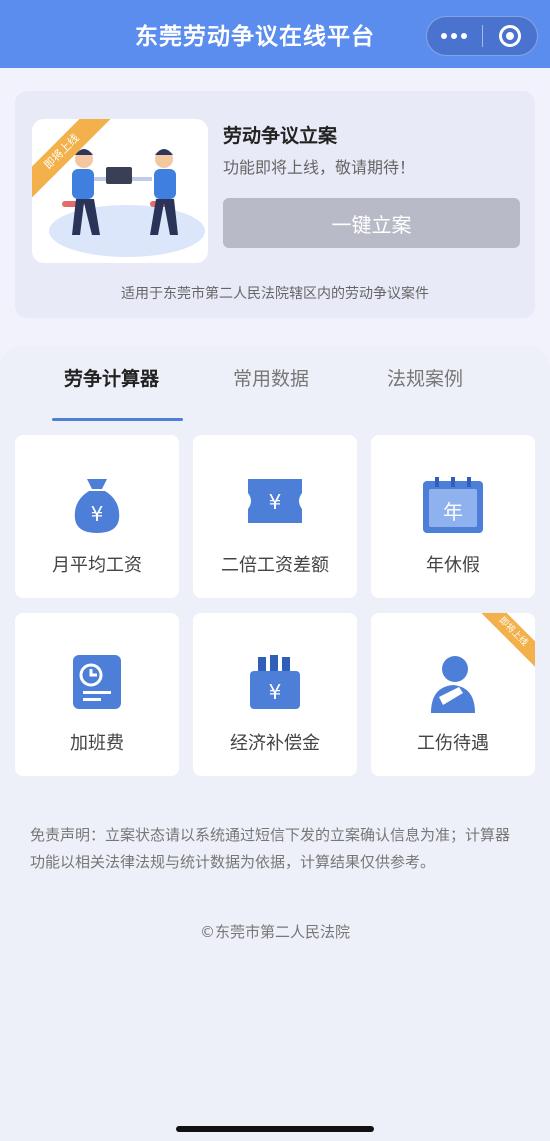 Image resolution: width=550 pixels, height=1141 pixels. What do you see at coordinates (371, 223) in the screenshot?
I see `one-click-filing-button: 一键立案` at bounding box center [371, 223].